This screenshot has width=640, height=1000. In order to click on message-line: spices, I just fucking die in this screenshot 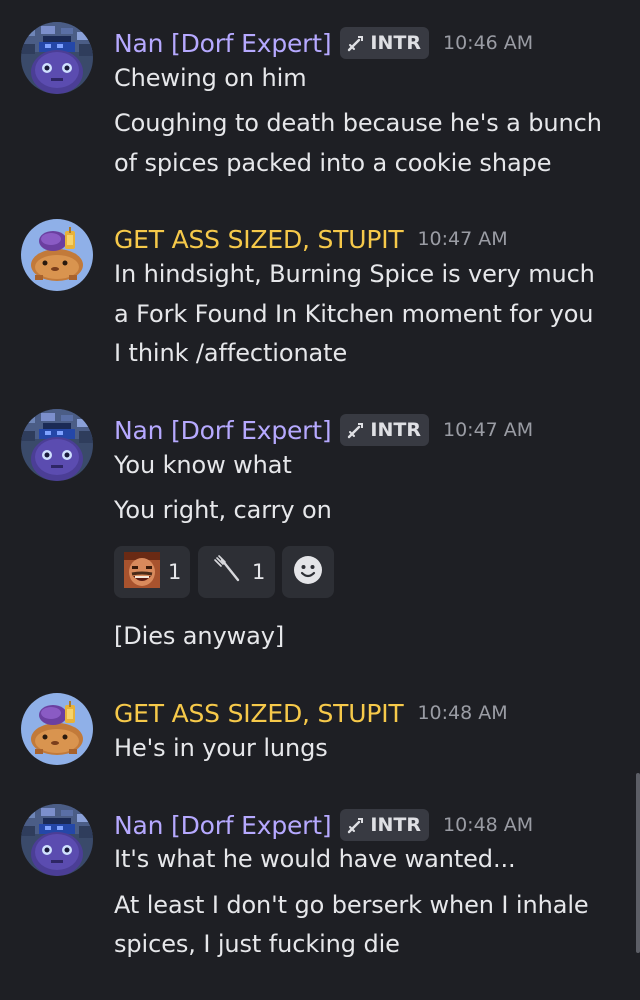, I will do `click(257, 944)`.